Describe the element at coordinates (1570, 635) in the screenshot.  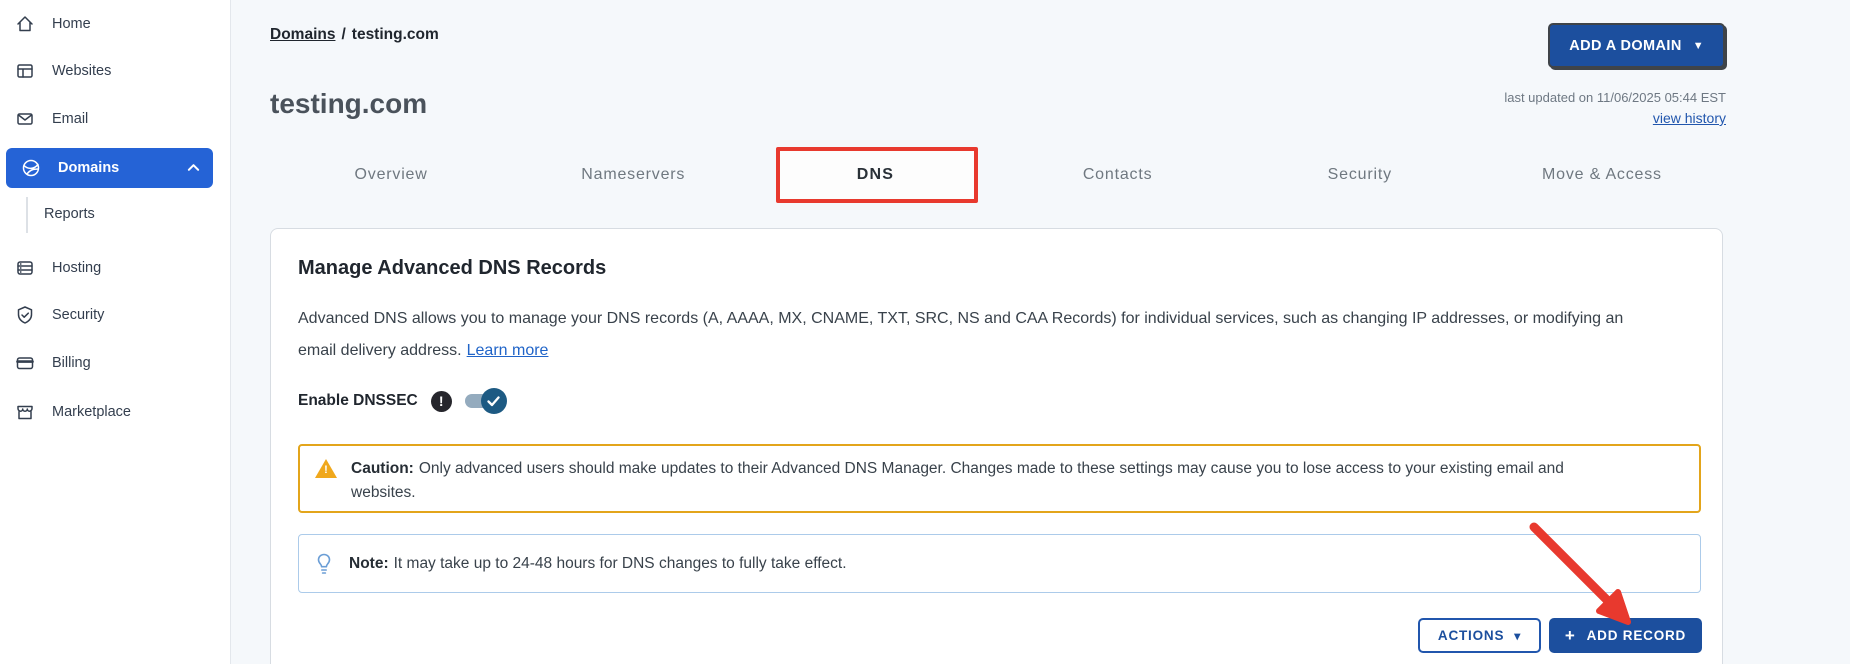
I see `plus-icon: +` at that location.